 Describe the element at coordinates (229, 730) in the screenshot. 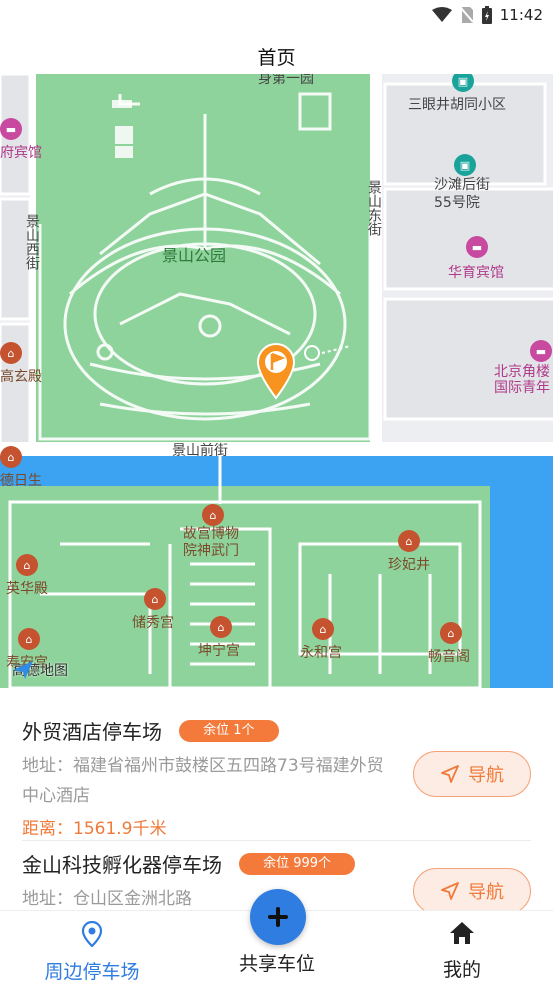

I see `availability-badge: 余位 1个` at that location.